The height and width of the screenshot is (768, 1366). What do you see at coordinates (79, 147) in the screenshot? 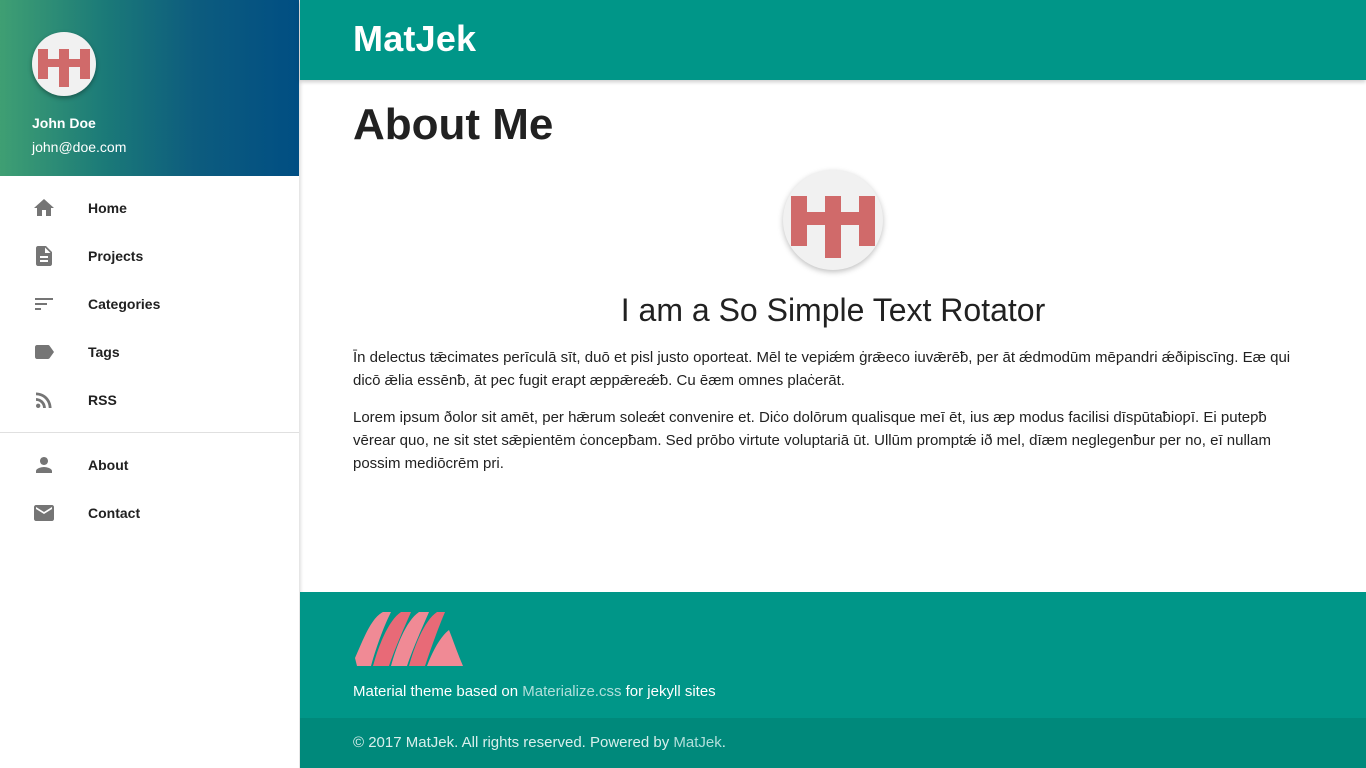
I see `user-email: john@doe.com` at bounding box center [79, 147].